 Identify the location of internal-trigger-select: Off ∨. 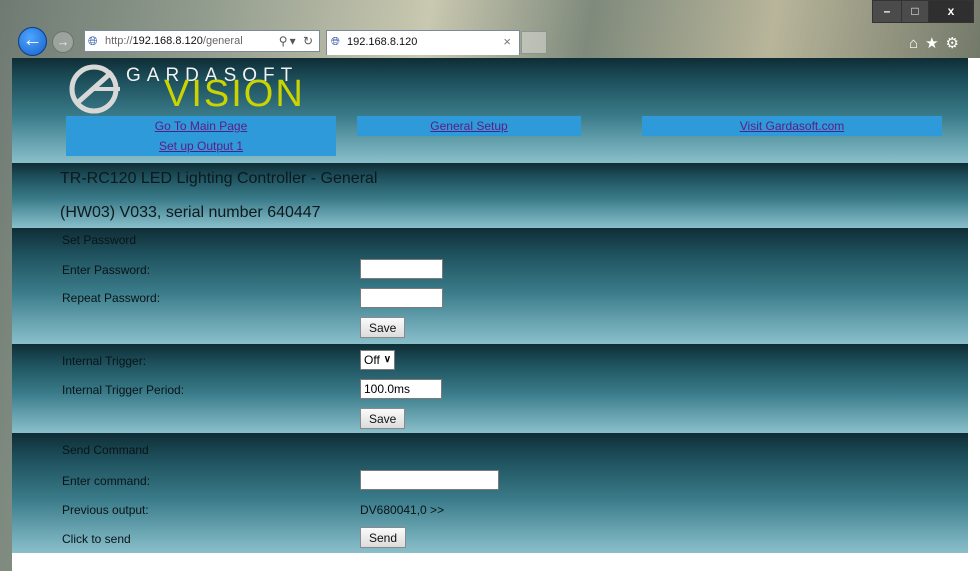
(378, 360).